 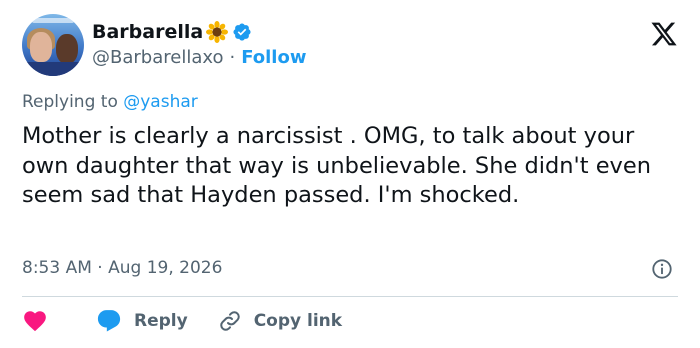 What do you see at coordinates (217, 32) in the screenshot?
I see `sunflower-icon` at bounding box center [217, 32].